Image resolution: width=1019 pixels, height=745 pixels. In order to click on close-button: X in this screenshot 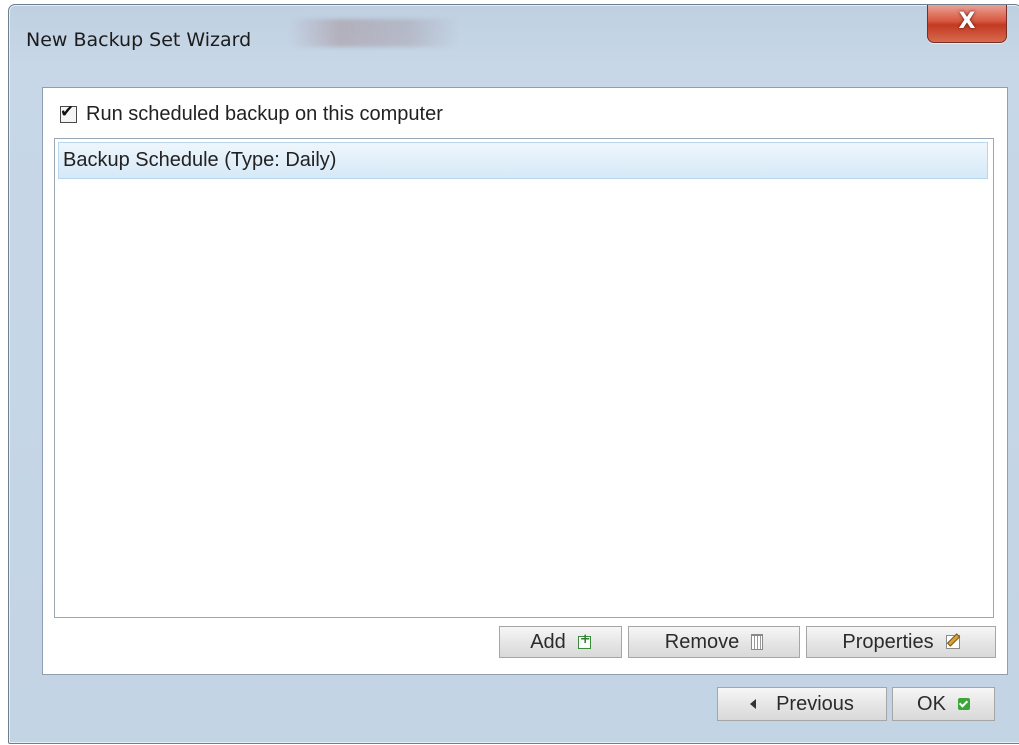, I will do `click(967, 24)`.